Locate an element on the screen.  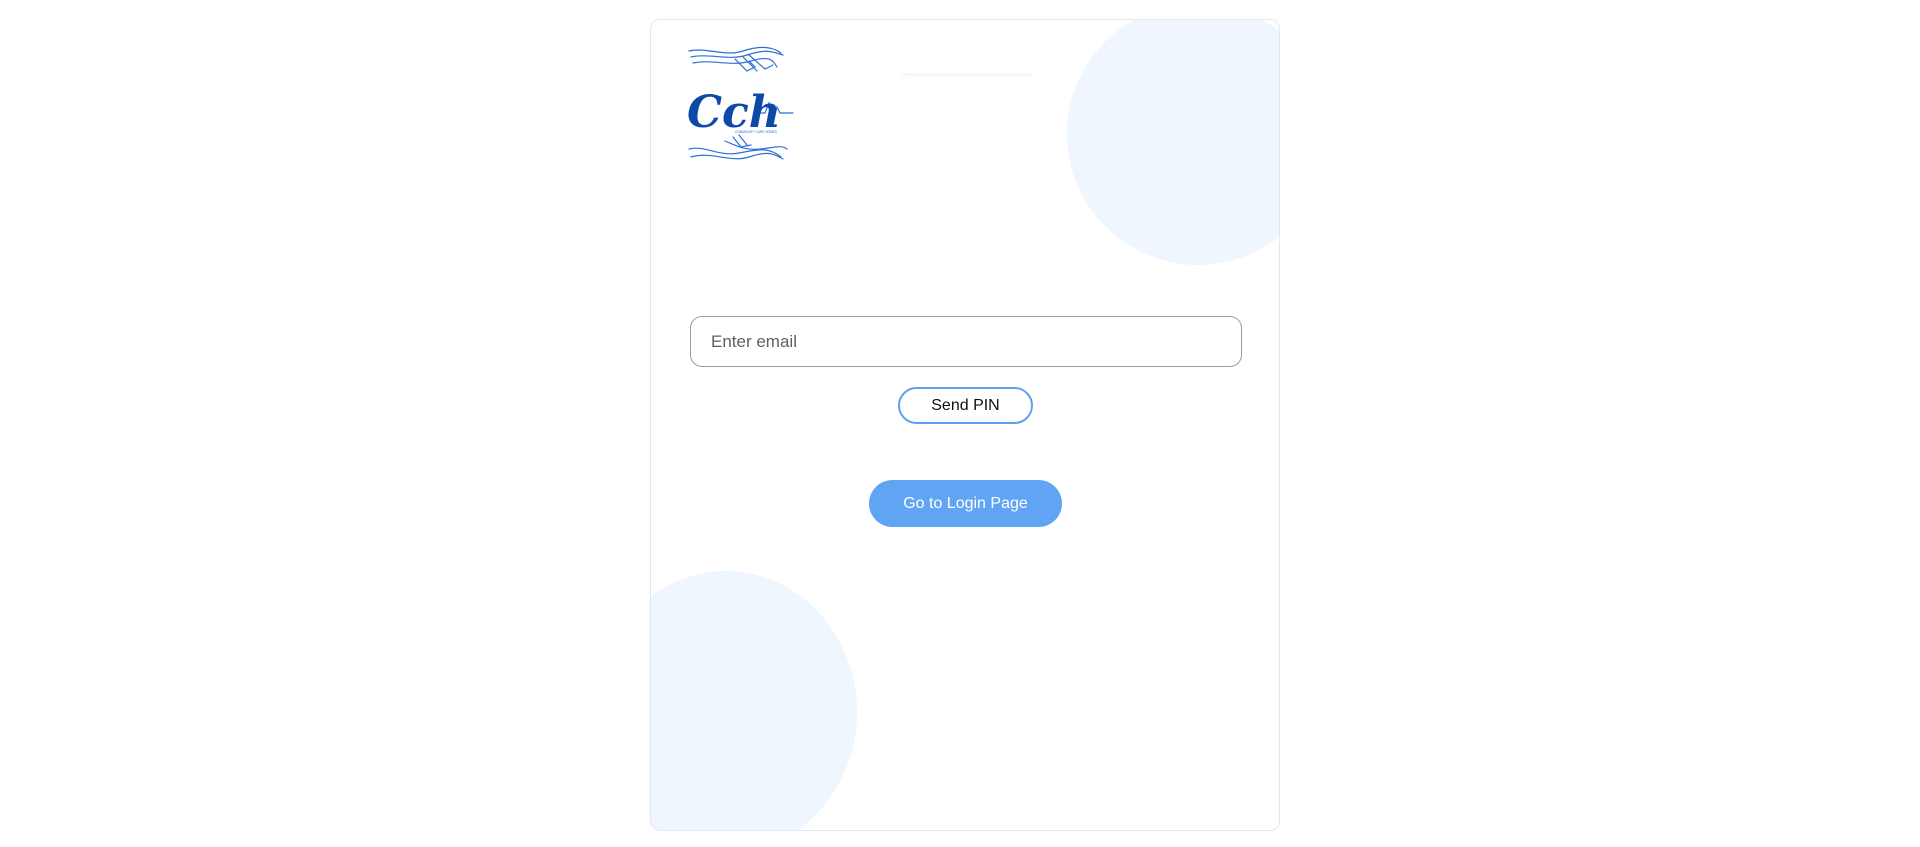
decorative-circle-top is located at coordinates (1173, 142).